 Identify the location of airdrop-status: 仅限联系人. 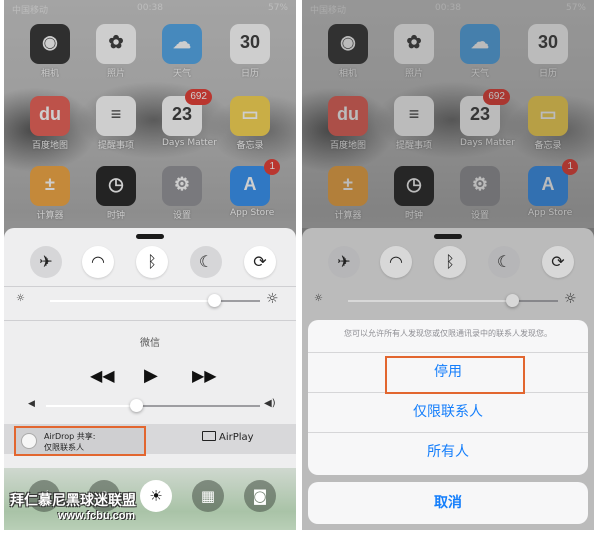
(64, 447).